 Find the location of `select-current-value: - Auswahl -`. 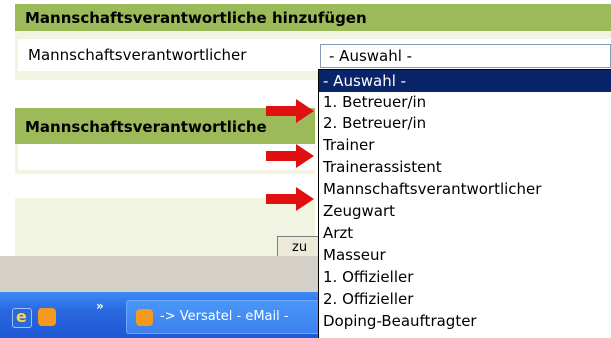

select-current-value: - Auswahl - is located at coordinates (371, 56).